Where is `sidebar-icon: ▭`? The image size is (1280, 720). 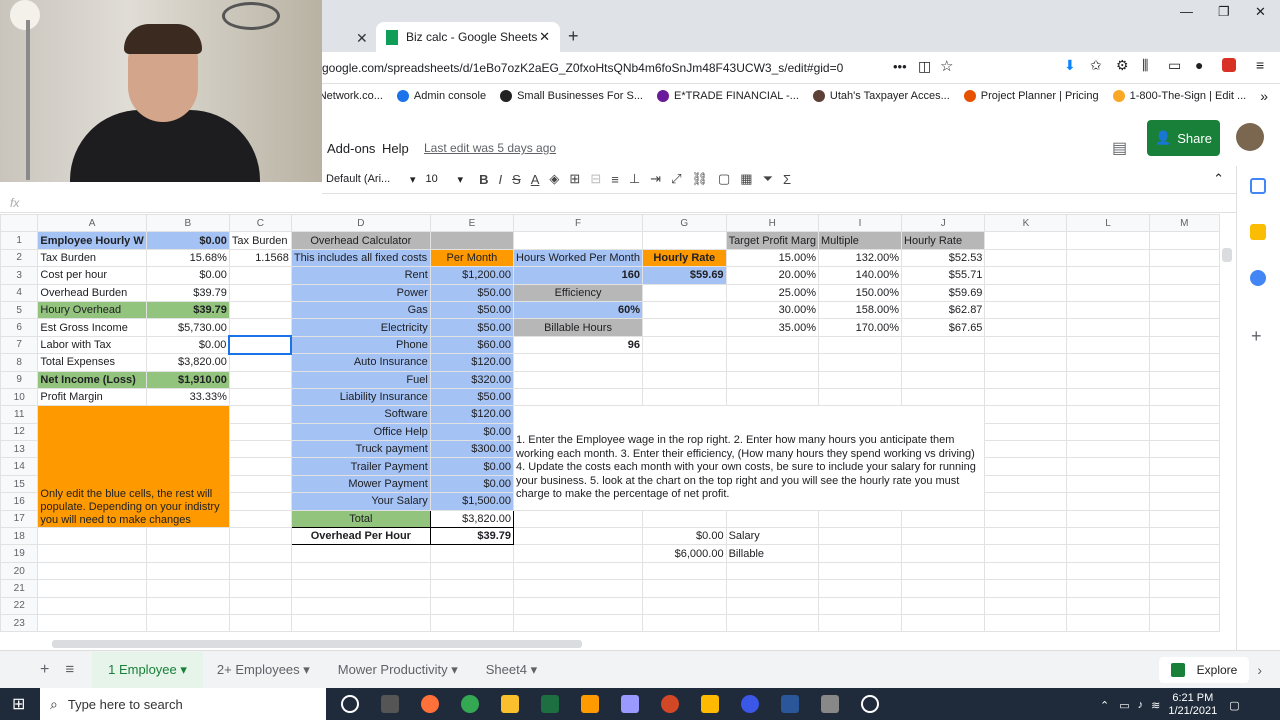
sidebar-icon: ▭ is located at coordinates (1174, 65).